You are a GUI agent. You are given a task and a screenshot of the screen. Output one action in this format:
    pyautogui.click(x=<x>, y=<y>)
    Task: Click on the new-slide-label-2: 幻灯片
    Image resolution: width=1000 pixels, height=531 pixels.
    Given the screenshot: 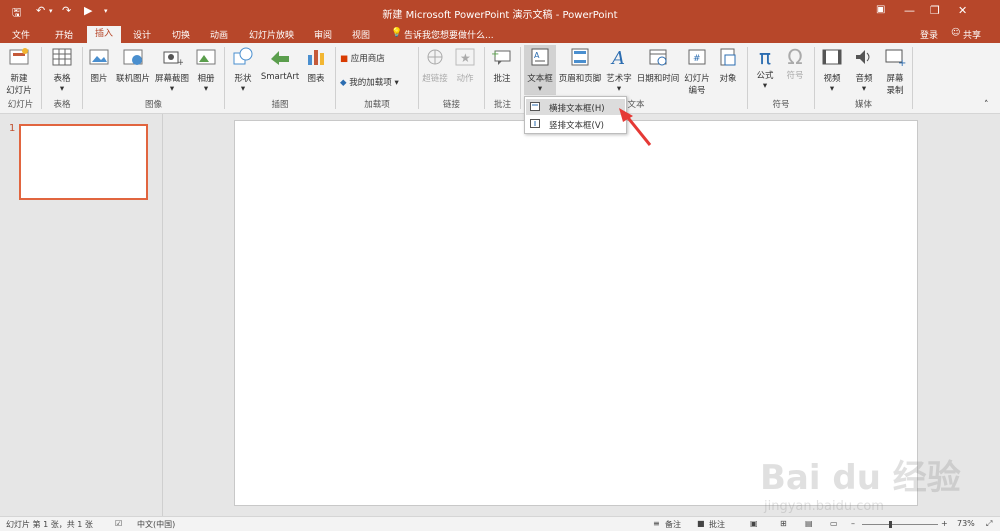 What is the action you would take?
    pyautogui.click(x=19, y=91)
    